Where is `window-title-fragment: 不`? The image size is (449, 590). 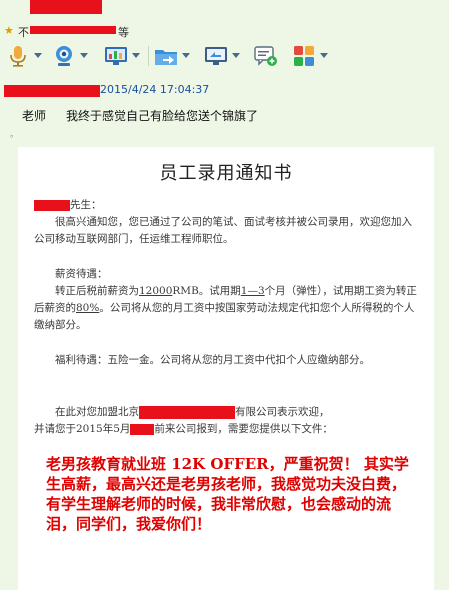
window-title-fragment: 不 is located at coordinates (23, 32).